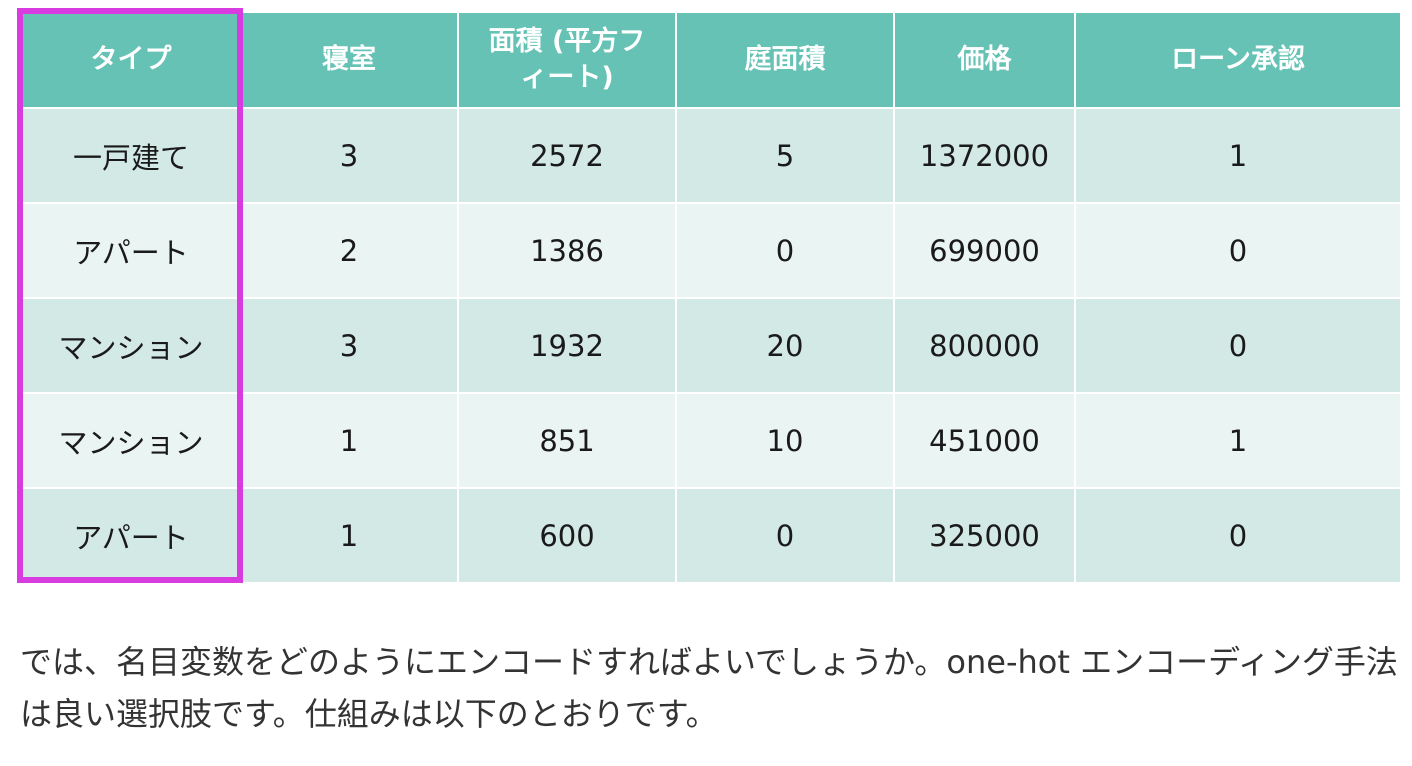 The width and height of the screenshot is (1412, 766). What do you see at coordinates (984, 440) in the screenshot?
I see `cell-price: 451000` at bounding box center [984, 440].